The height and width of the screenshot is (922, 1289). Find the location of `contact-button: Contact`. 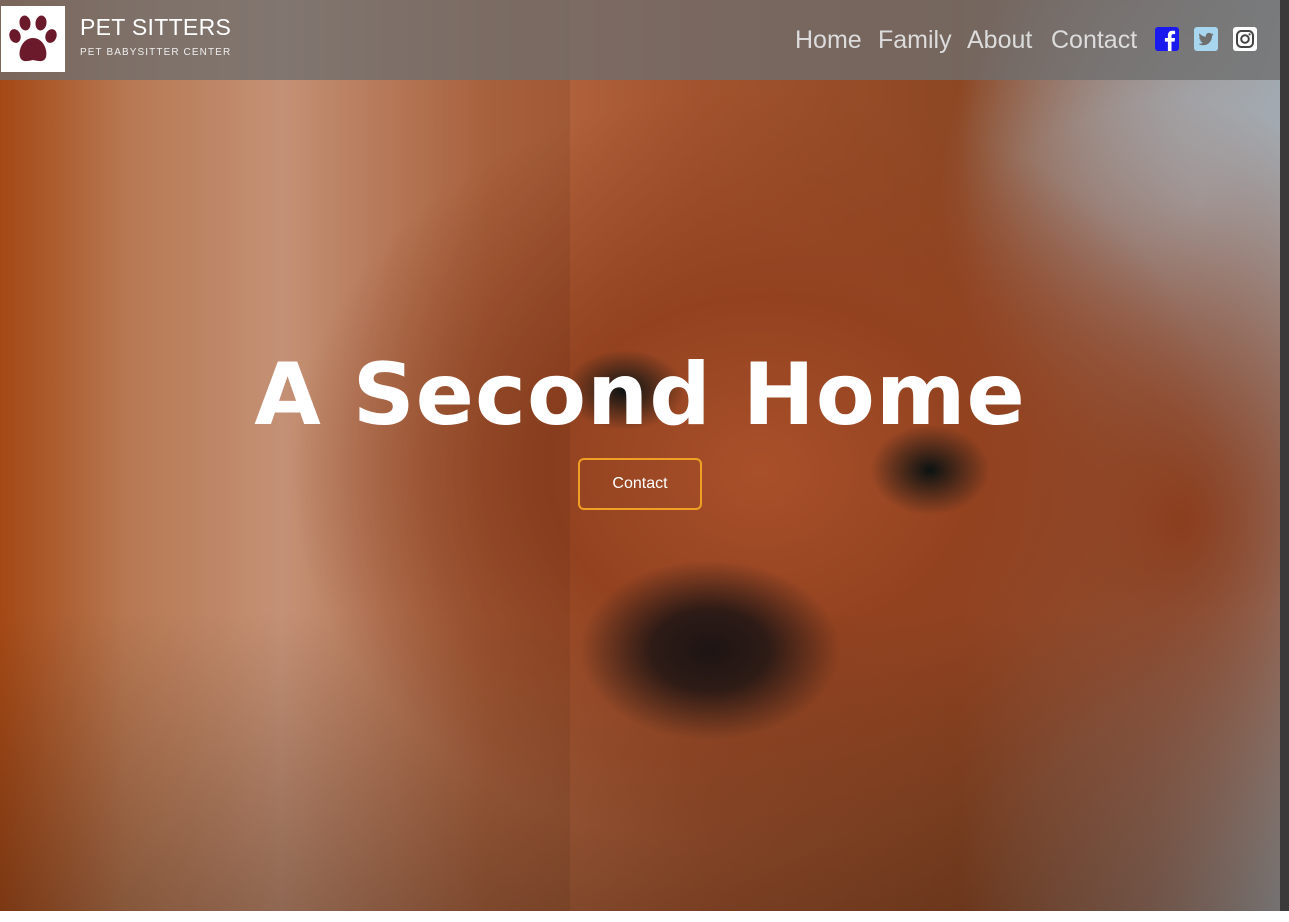

contact-button: Contact is located at coordinates (640, 484).